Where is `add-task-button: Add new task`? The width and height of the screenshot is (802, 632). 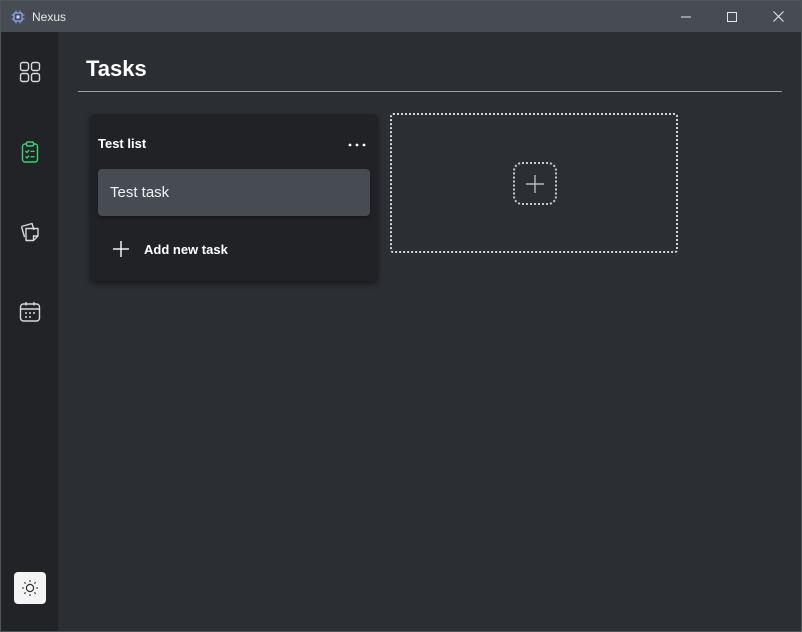 add-task-button: Add new task is located at coordinates (169, 249).